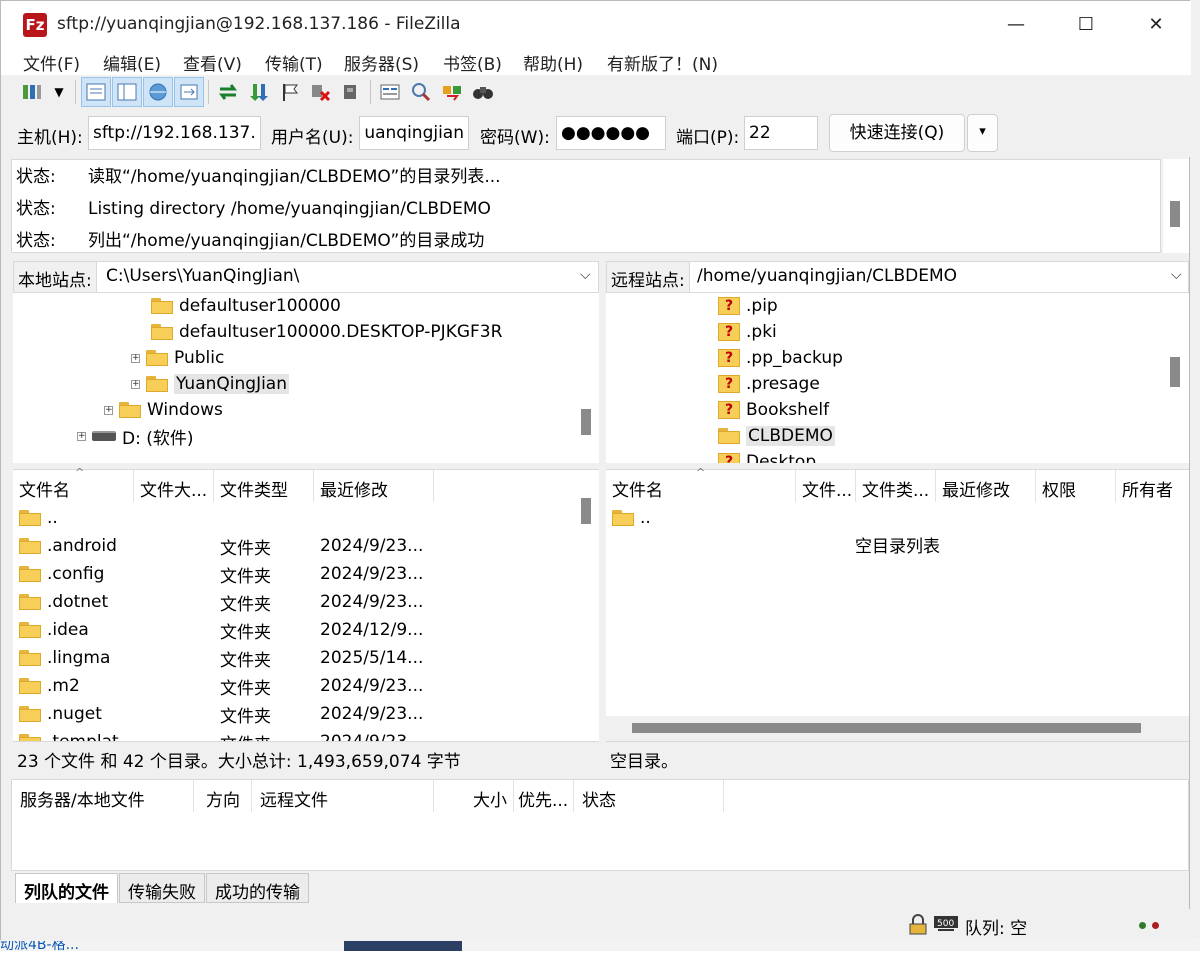 Image resolution: width=1200 pixels, height=954 pixels. Describe the element at coordinates (210, 384) in the screenshot. I see `tree-node-selected: + YuanQingJian` at that location.